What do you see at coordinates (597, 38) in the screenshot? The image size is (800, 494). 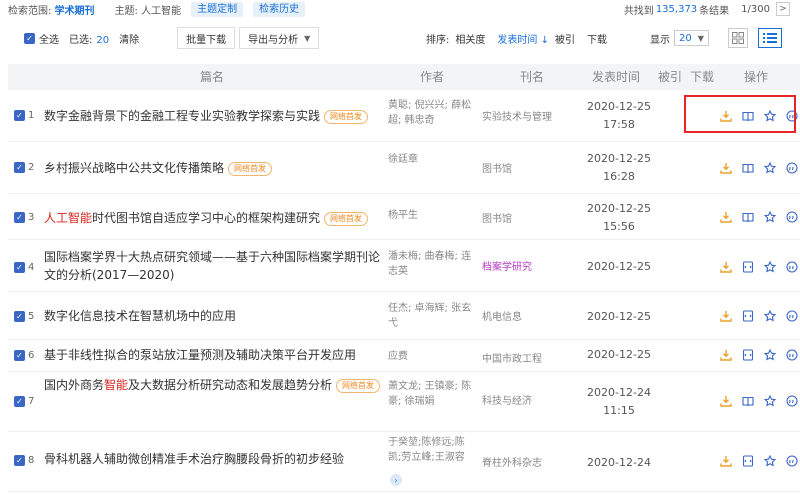 I see `sort-download: 下载` at bounding box center [597, 38].